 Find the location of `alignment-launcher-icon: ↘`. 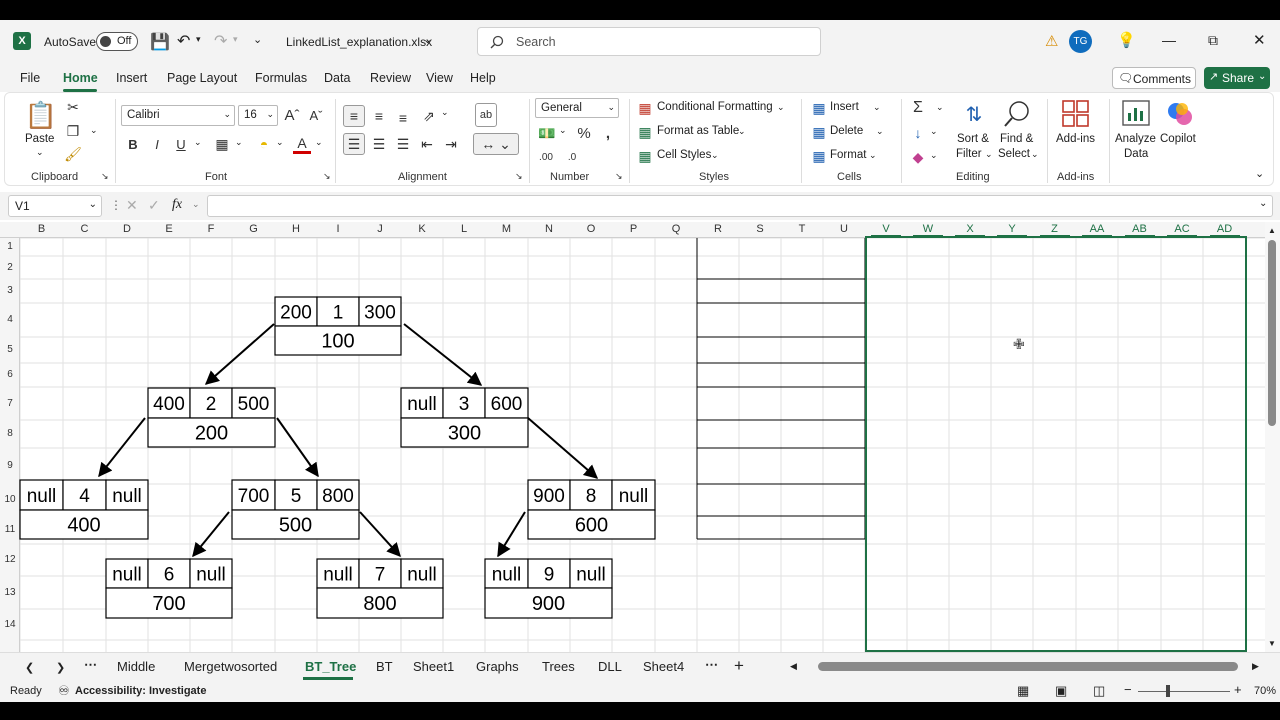

alignment-launcher-icon: ↘ is located at coordinates (519, 176).